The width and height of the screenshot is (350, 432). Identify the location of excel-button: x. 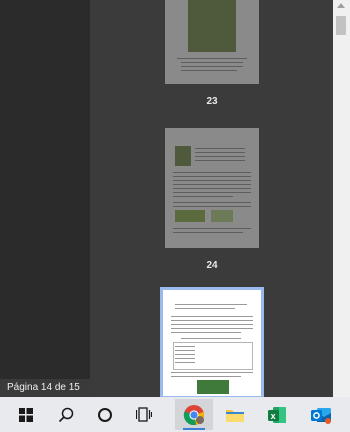
(277, 414).